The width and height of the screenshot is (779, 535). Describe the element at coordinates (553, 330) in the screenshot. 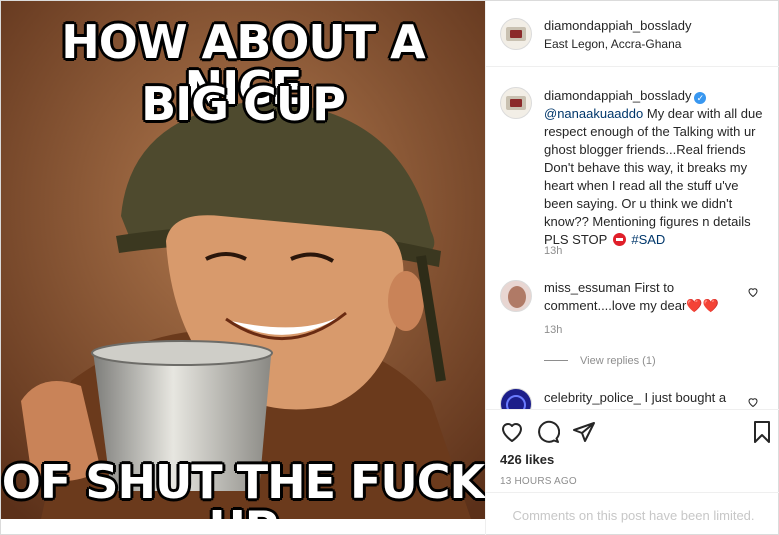

I see `comment-time: 13h` at that location.